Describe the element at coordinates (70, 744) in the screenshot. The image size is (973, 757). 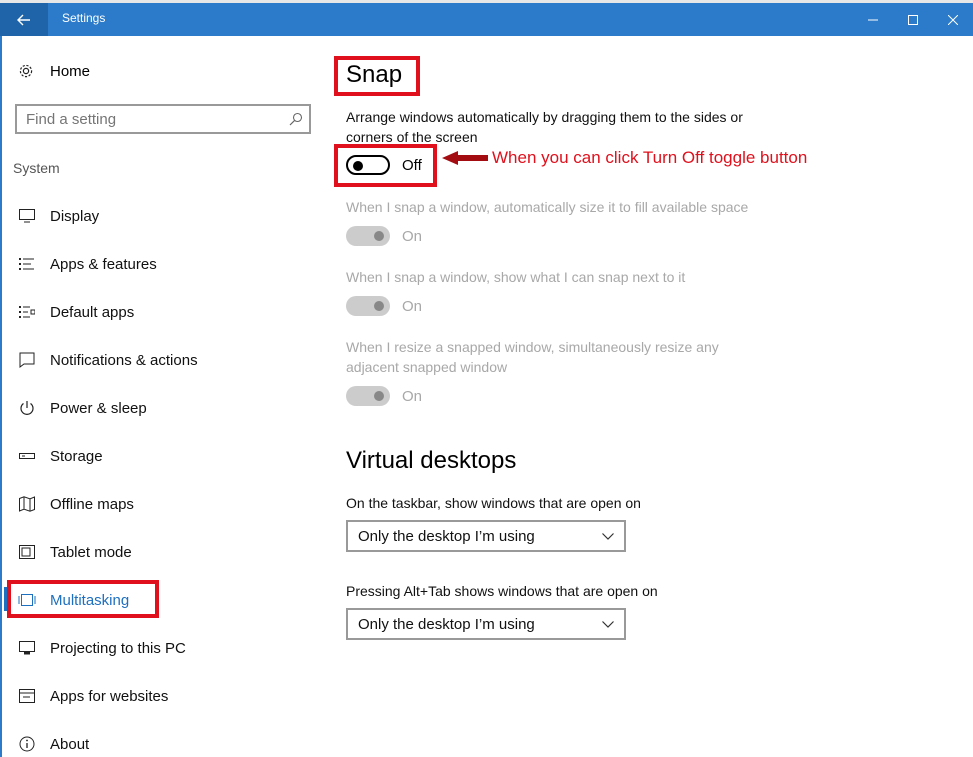
I see `sidebar-item-label: About` at that location.